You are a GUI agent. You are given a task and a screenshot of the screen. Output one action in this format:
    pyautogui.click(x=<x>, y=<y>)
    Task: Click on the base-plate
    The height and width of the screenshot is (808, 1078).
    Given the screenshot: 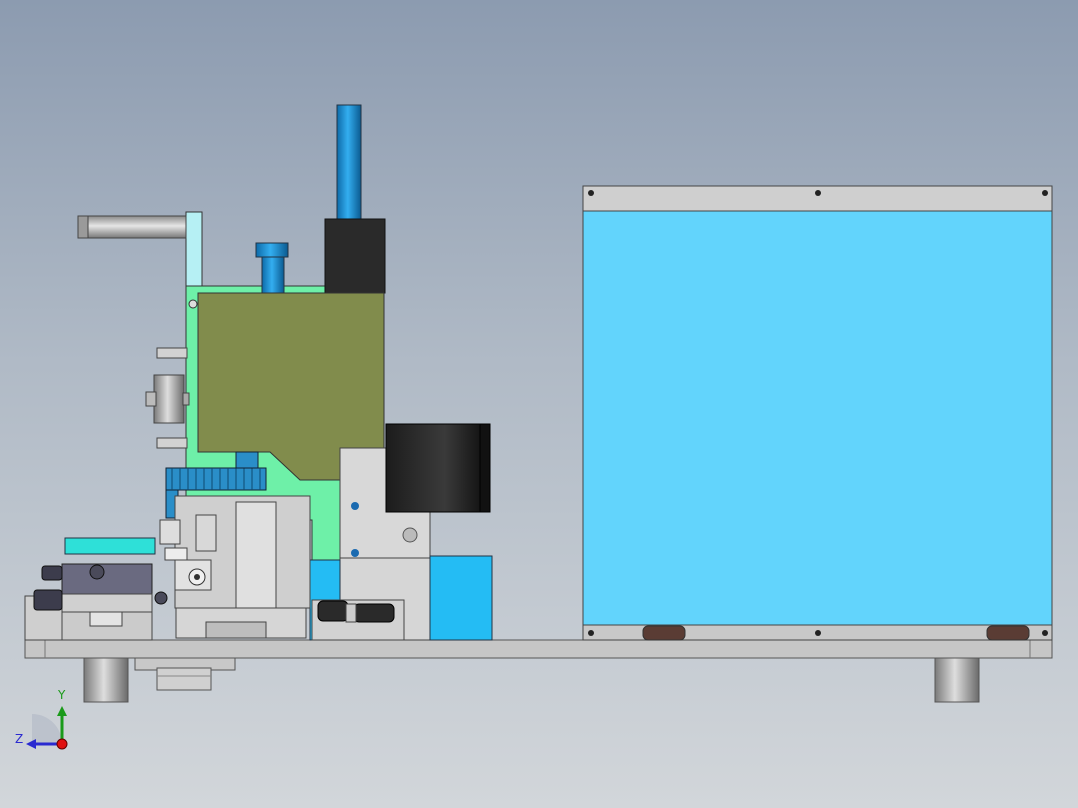 What is the action you would take?
    pyautogui.click(x=538, y=649)
    